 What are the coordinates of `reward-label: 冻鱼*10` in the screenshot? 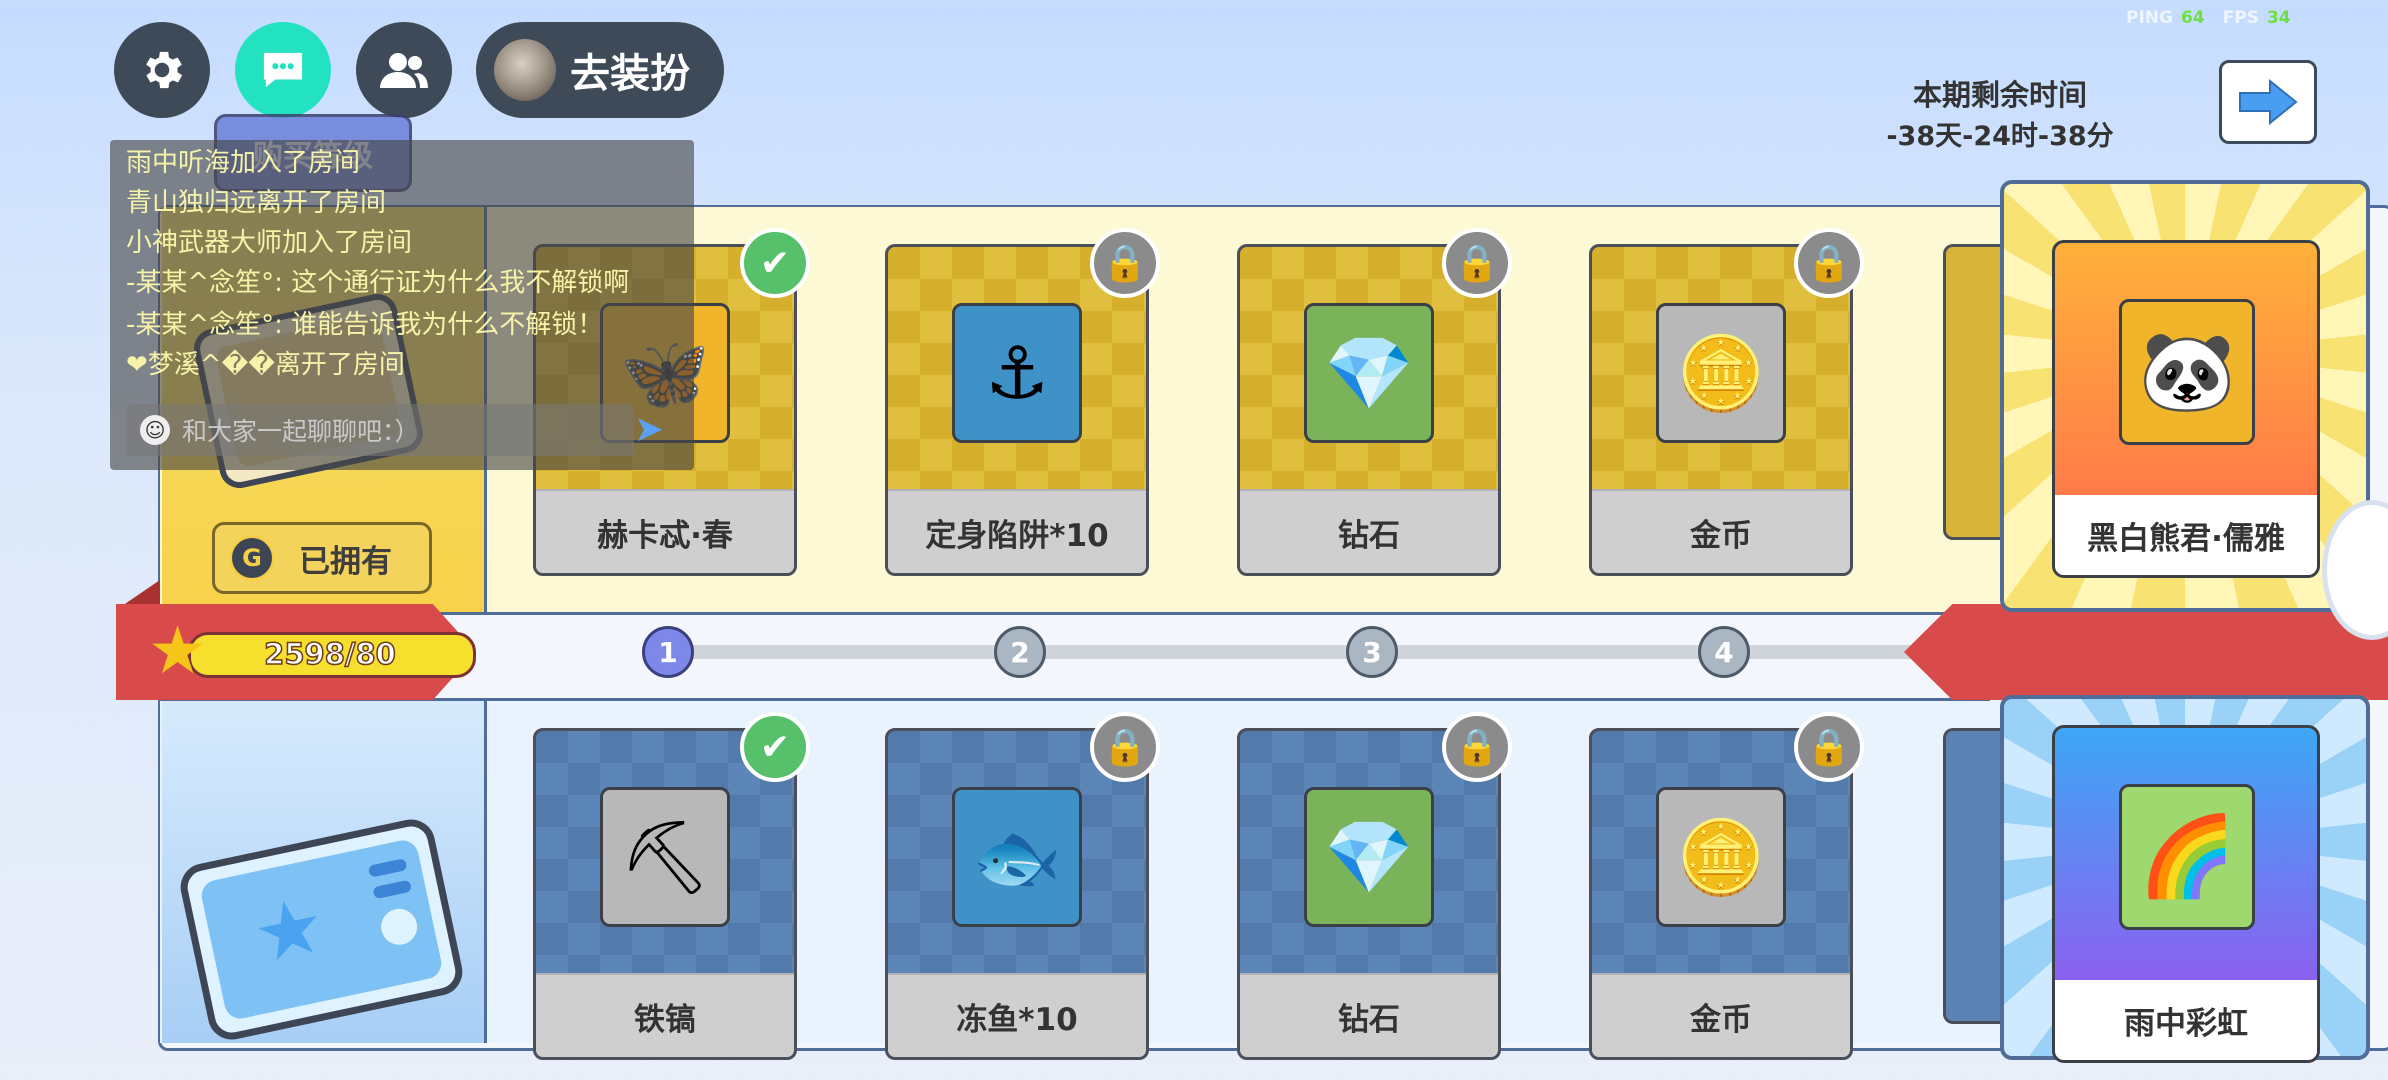 It's located at (1017, 1015).